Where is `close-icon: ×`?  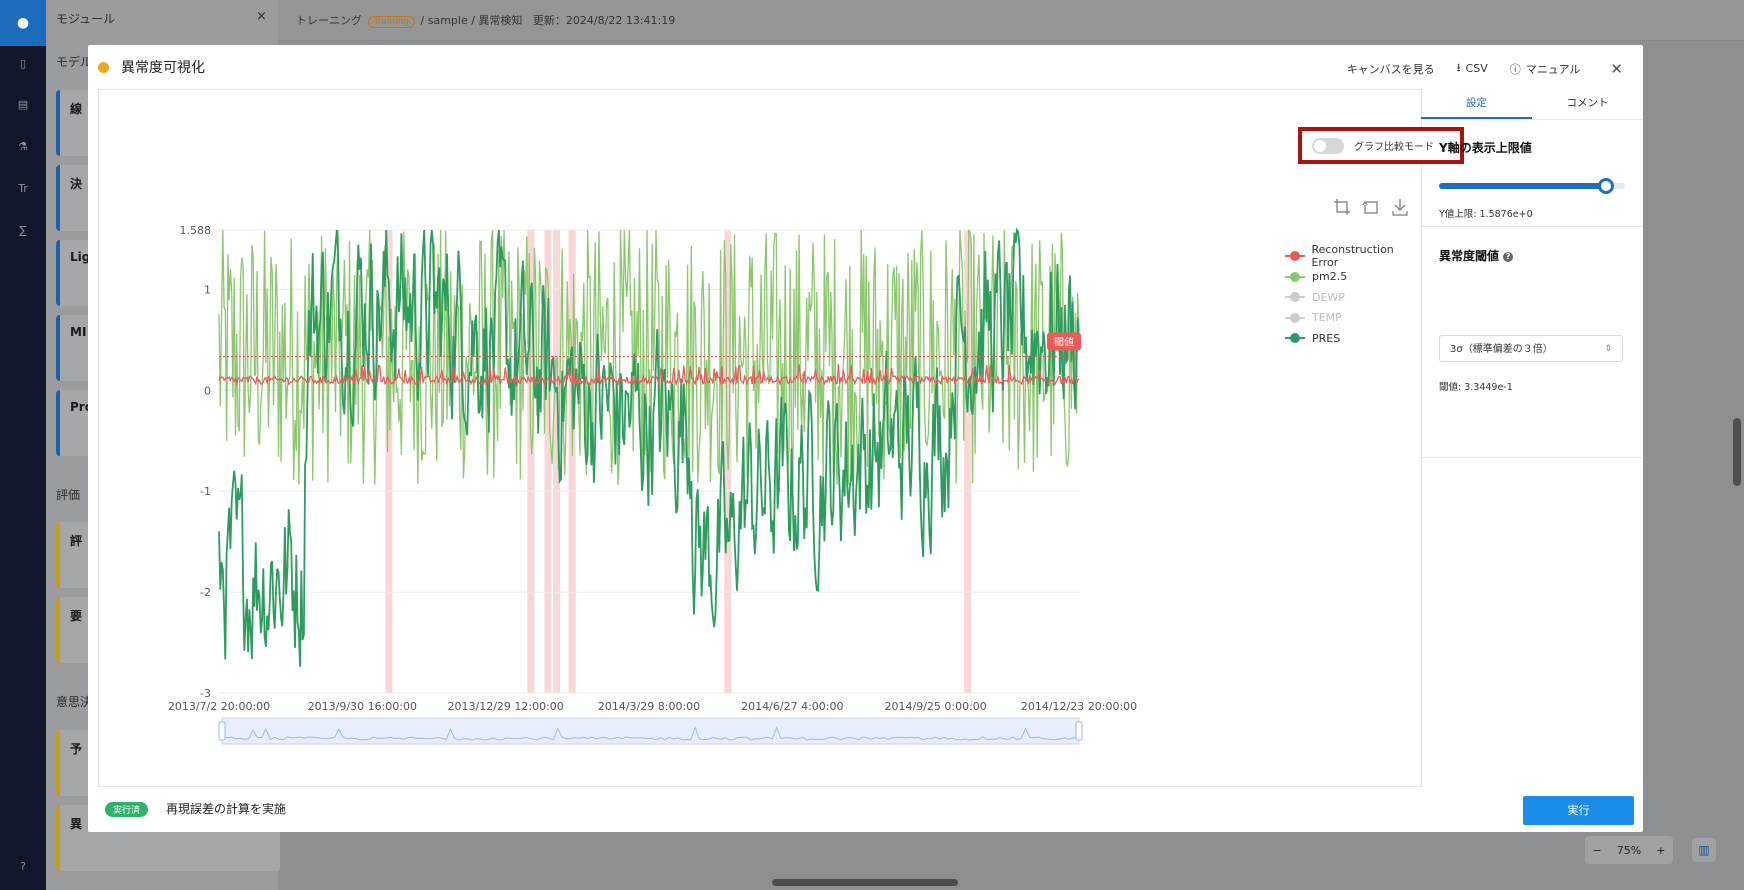
close-icon: × is located at coordinates (261, 16).